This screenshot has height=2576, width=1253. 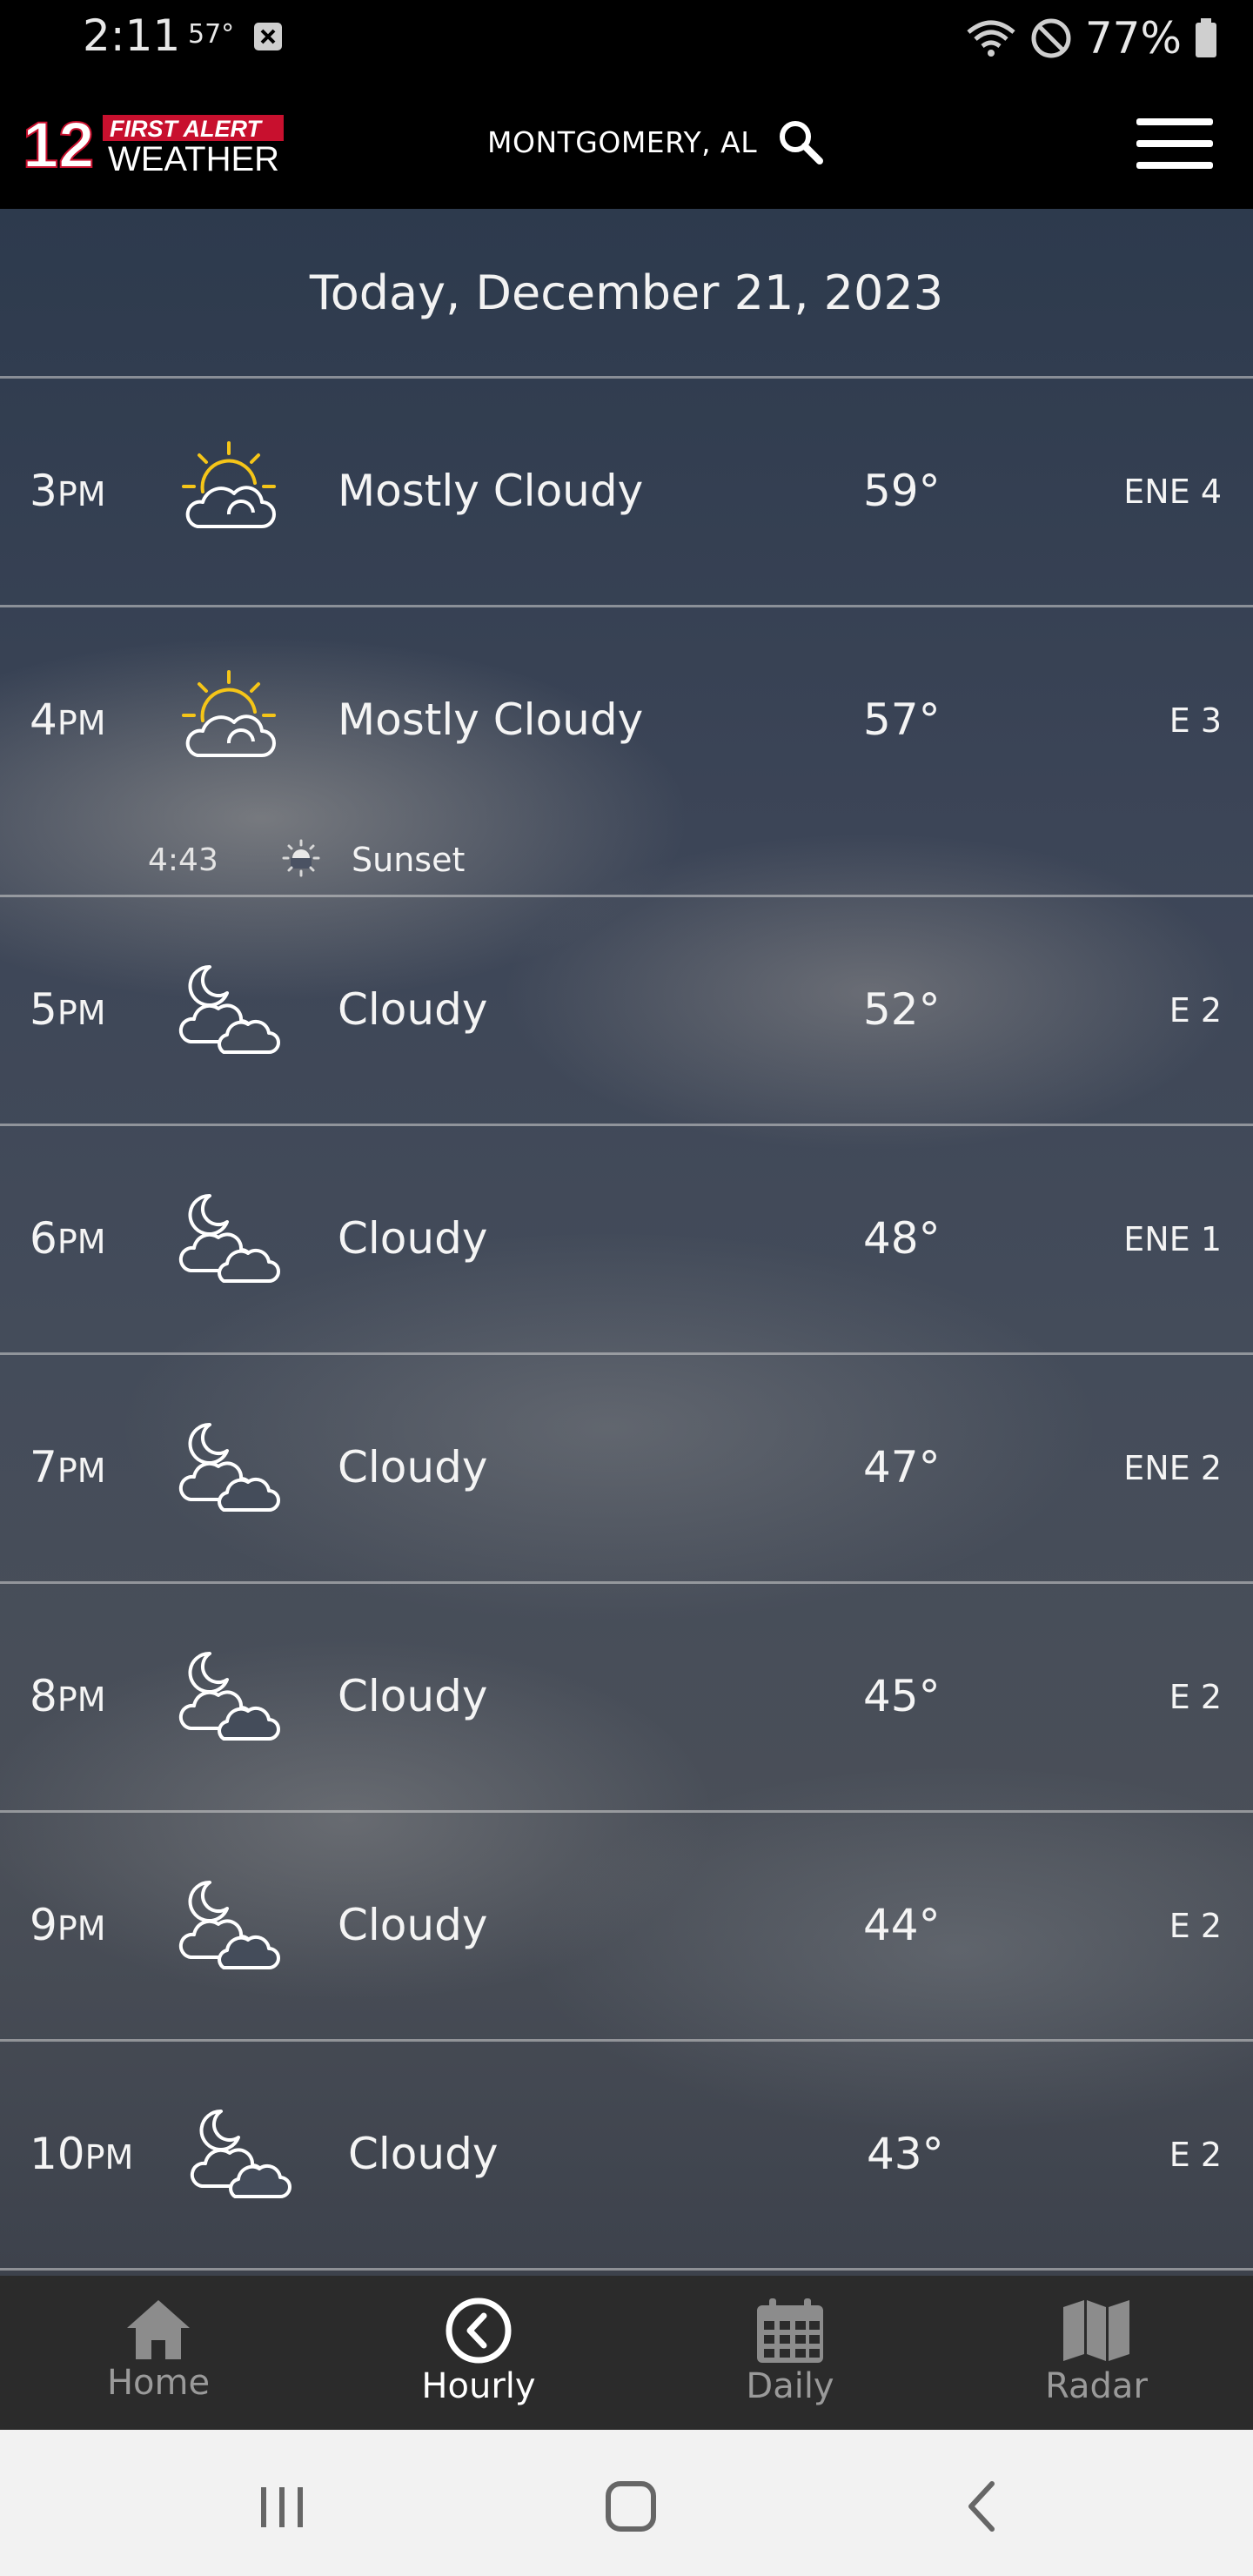 I want to click on map-icon, so click(x=1096, y=2331).